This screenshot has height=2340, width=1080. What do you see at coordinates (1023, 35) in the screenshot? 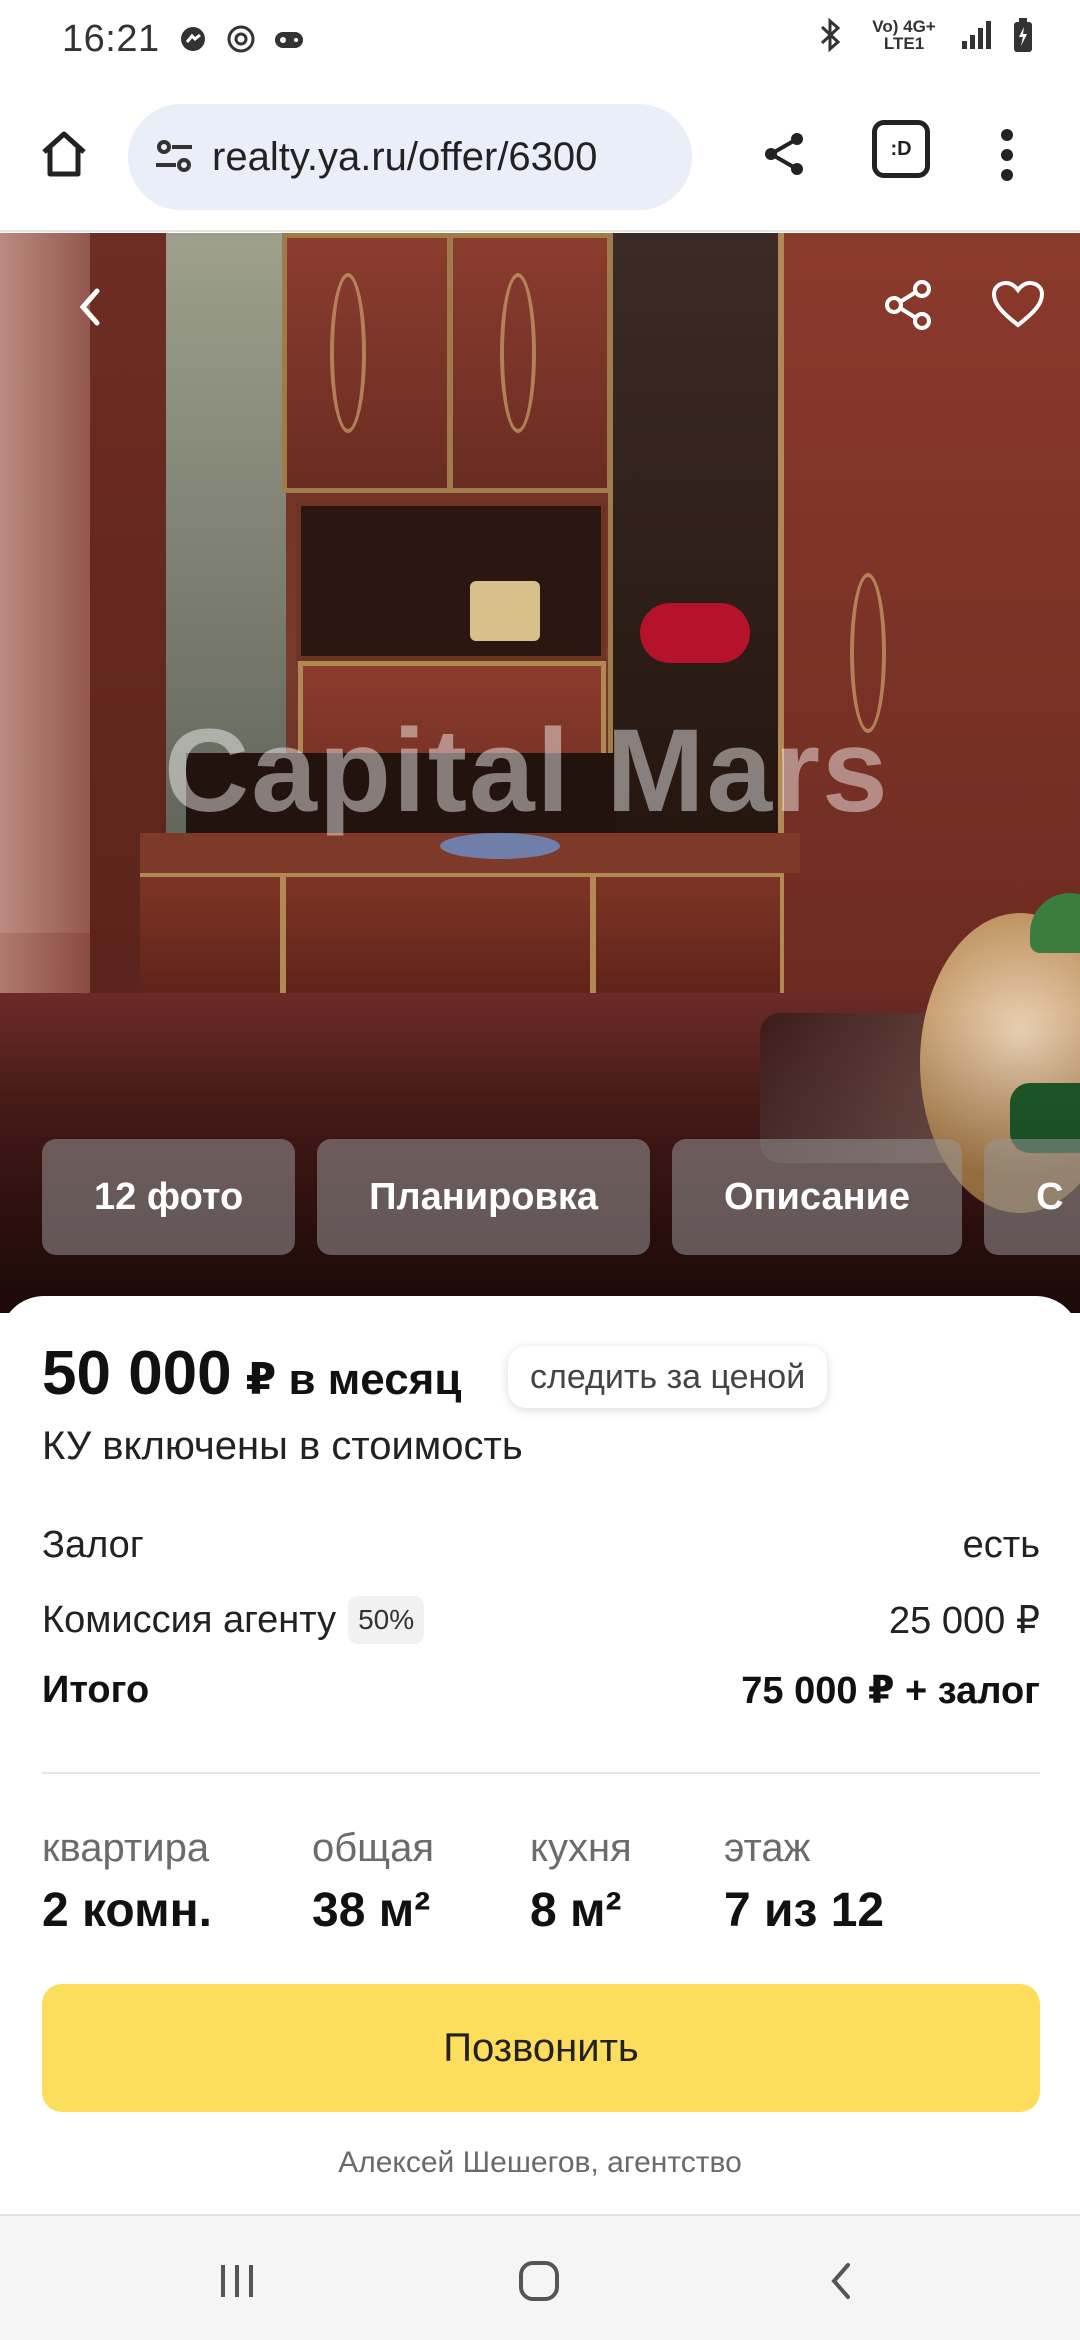
I see `battery-icon` at bounding box center [1023, 35].